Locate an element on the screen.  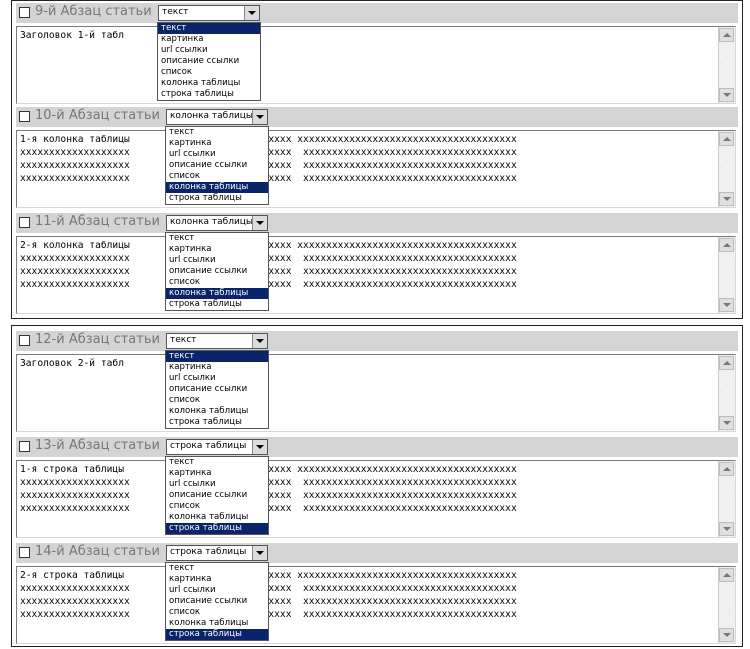
paragraph-textarea: Заголовок 2-й табл is located at coordinates (376, 393).